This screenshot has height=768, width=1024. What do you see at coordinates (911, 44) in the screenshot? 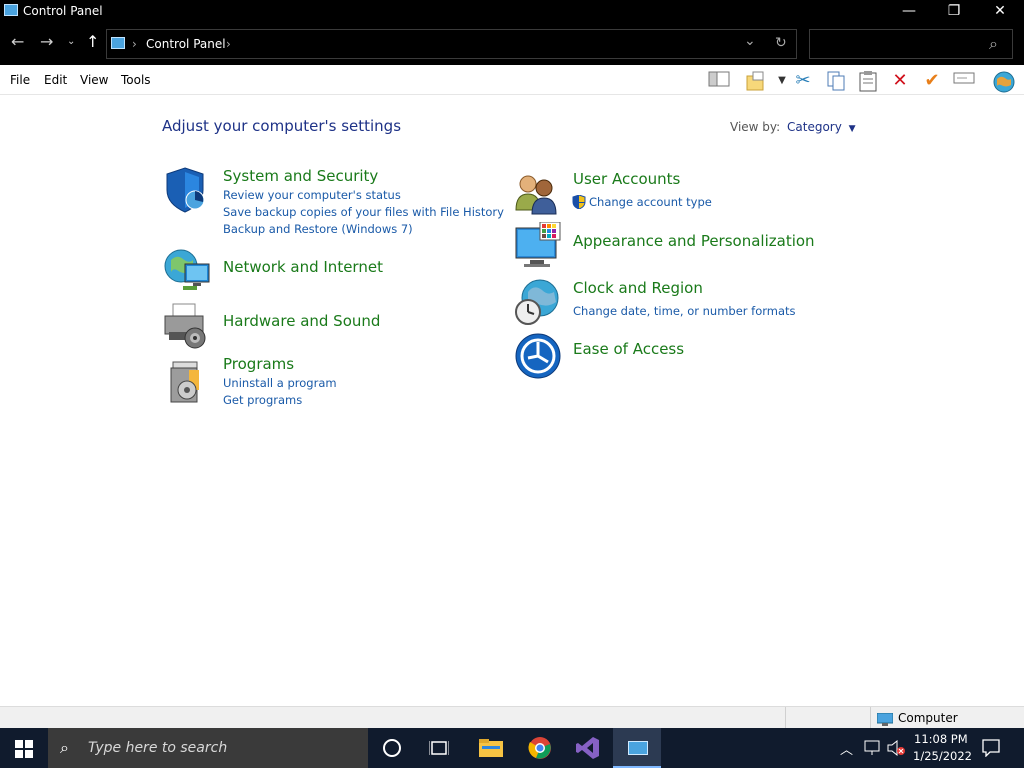
I see `search-input: ⌕` at bounding box center [911, 44].